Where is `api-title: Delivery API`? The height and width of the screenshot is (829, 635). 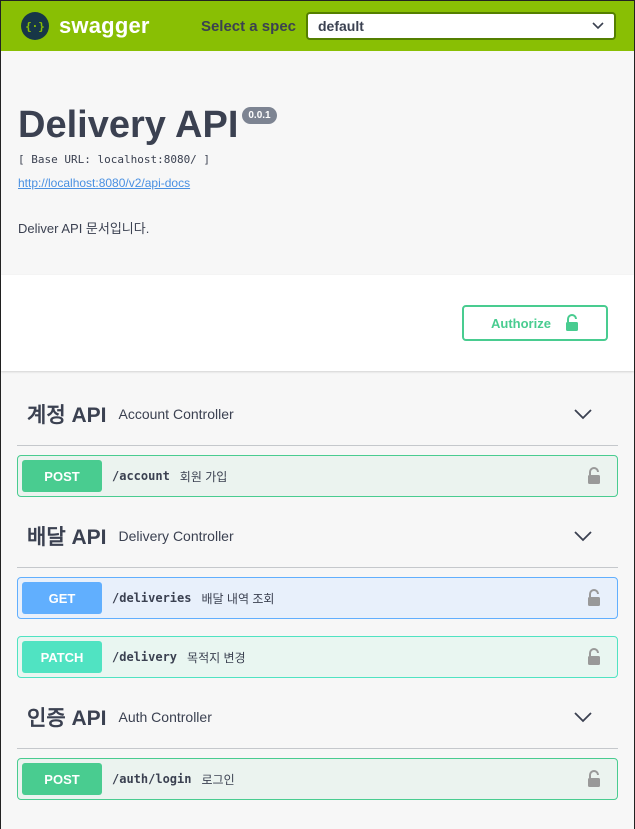
api-title: Delivery API is located at coordinates (128, 125).